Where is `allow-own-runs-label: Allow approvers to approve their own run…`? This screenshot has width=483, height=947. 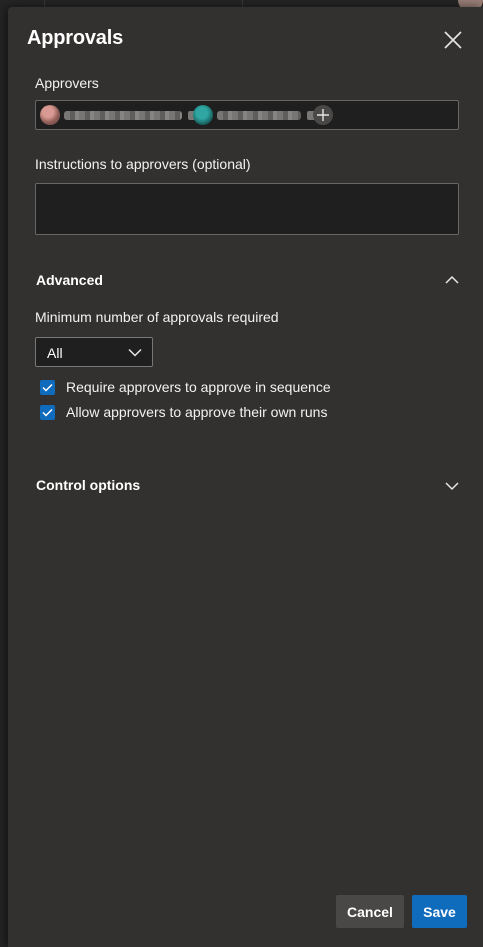
allow-own-runs-label: Allow approvers to approve their own run… is located at coordinates (197, 412).